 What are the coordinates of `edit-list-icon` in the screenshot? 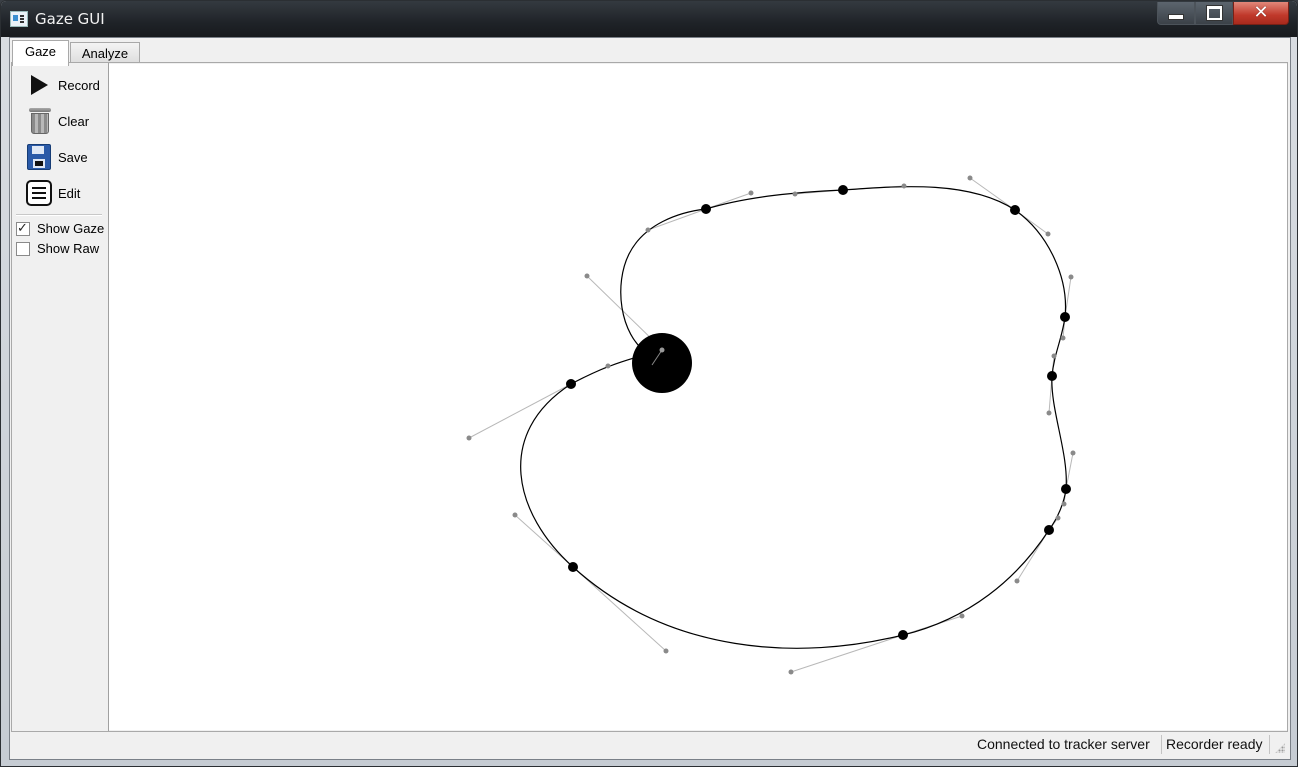 It's located at (39, 193).